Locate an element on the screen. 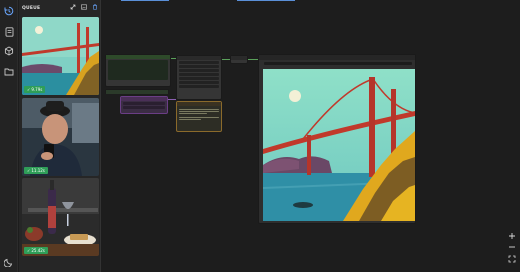 The width and height of the screenshot is (520, 272). queue-item-time: 11.12s is located at coordinates (38, 170).